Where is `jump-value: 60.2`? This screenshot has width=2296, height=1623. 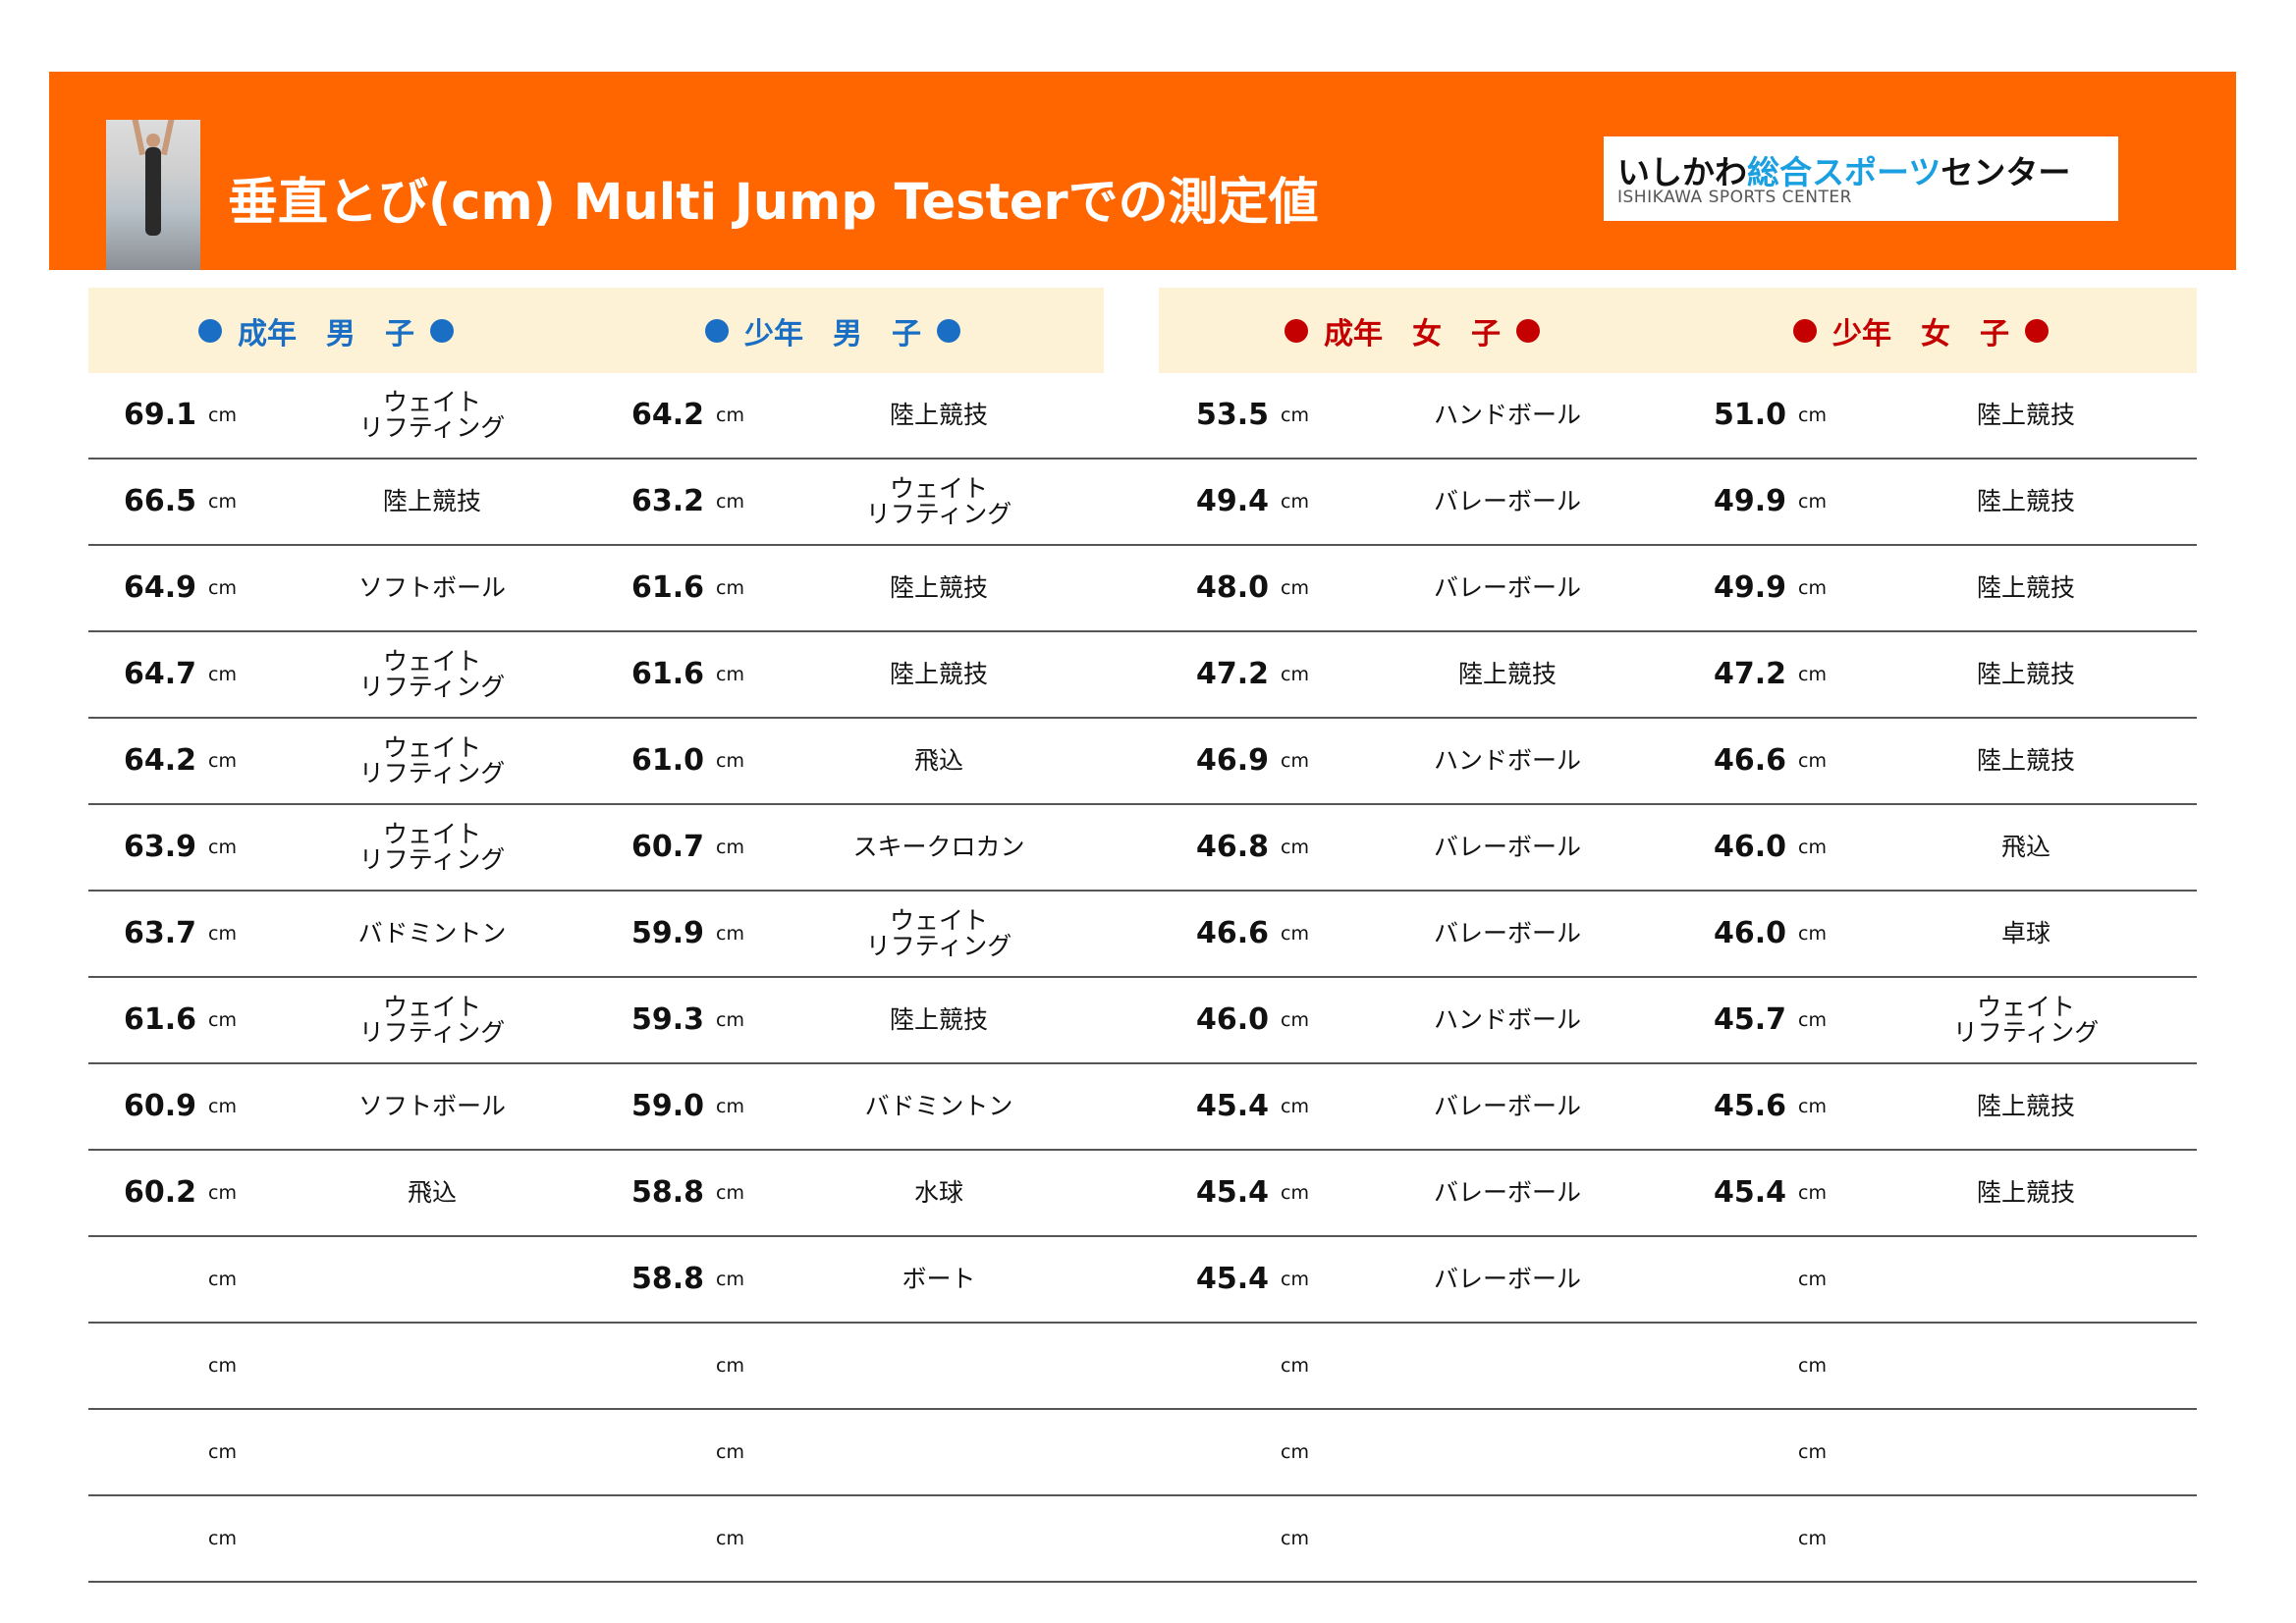
jump-value: 60.2 is located at coordinates (159, 1192).